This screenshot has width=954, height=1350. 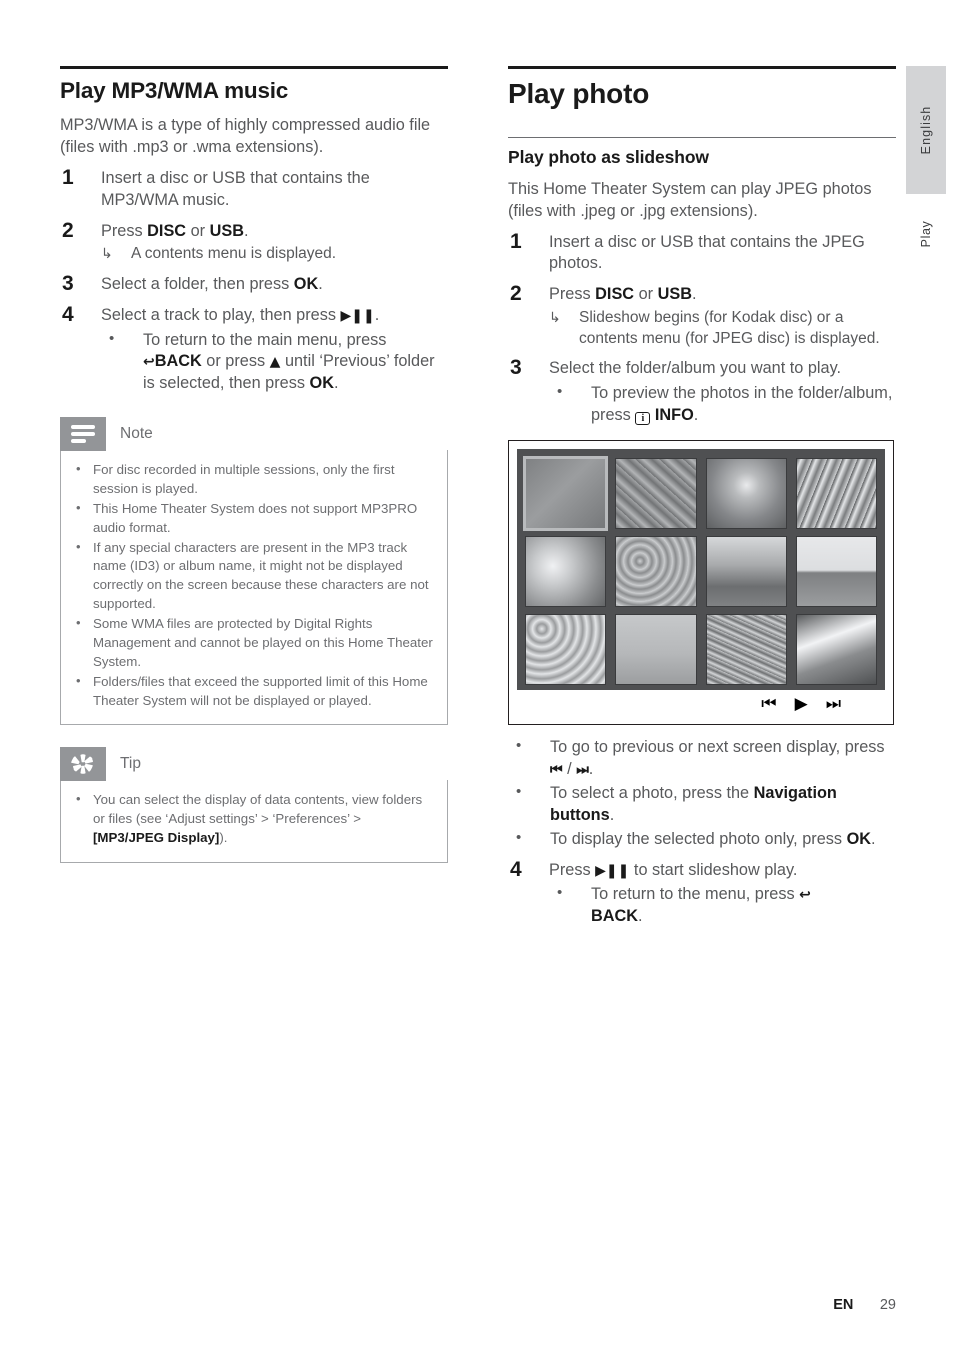 What do you see at coordinates (701, 703) in the screenshot?
I see `figure-nav-bar: ⏮ ▶ ⏭` at bounding box center [701, 703].